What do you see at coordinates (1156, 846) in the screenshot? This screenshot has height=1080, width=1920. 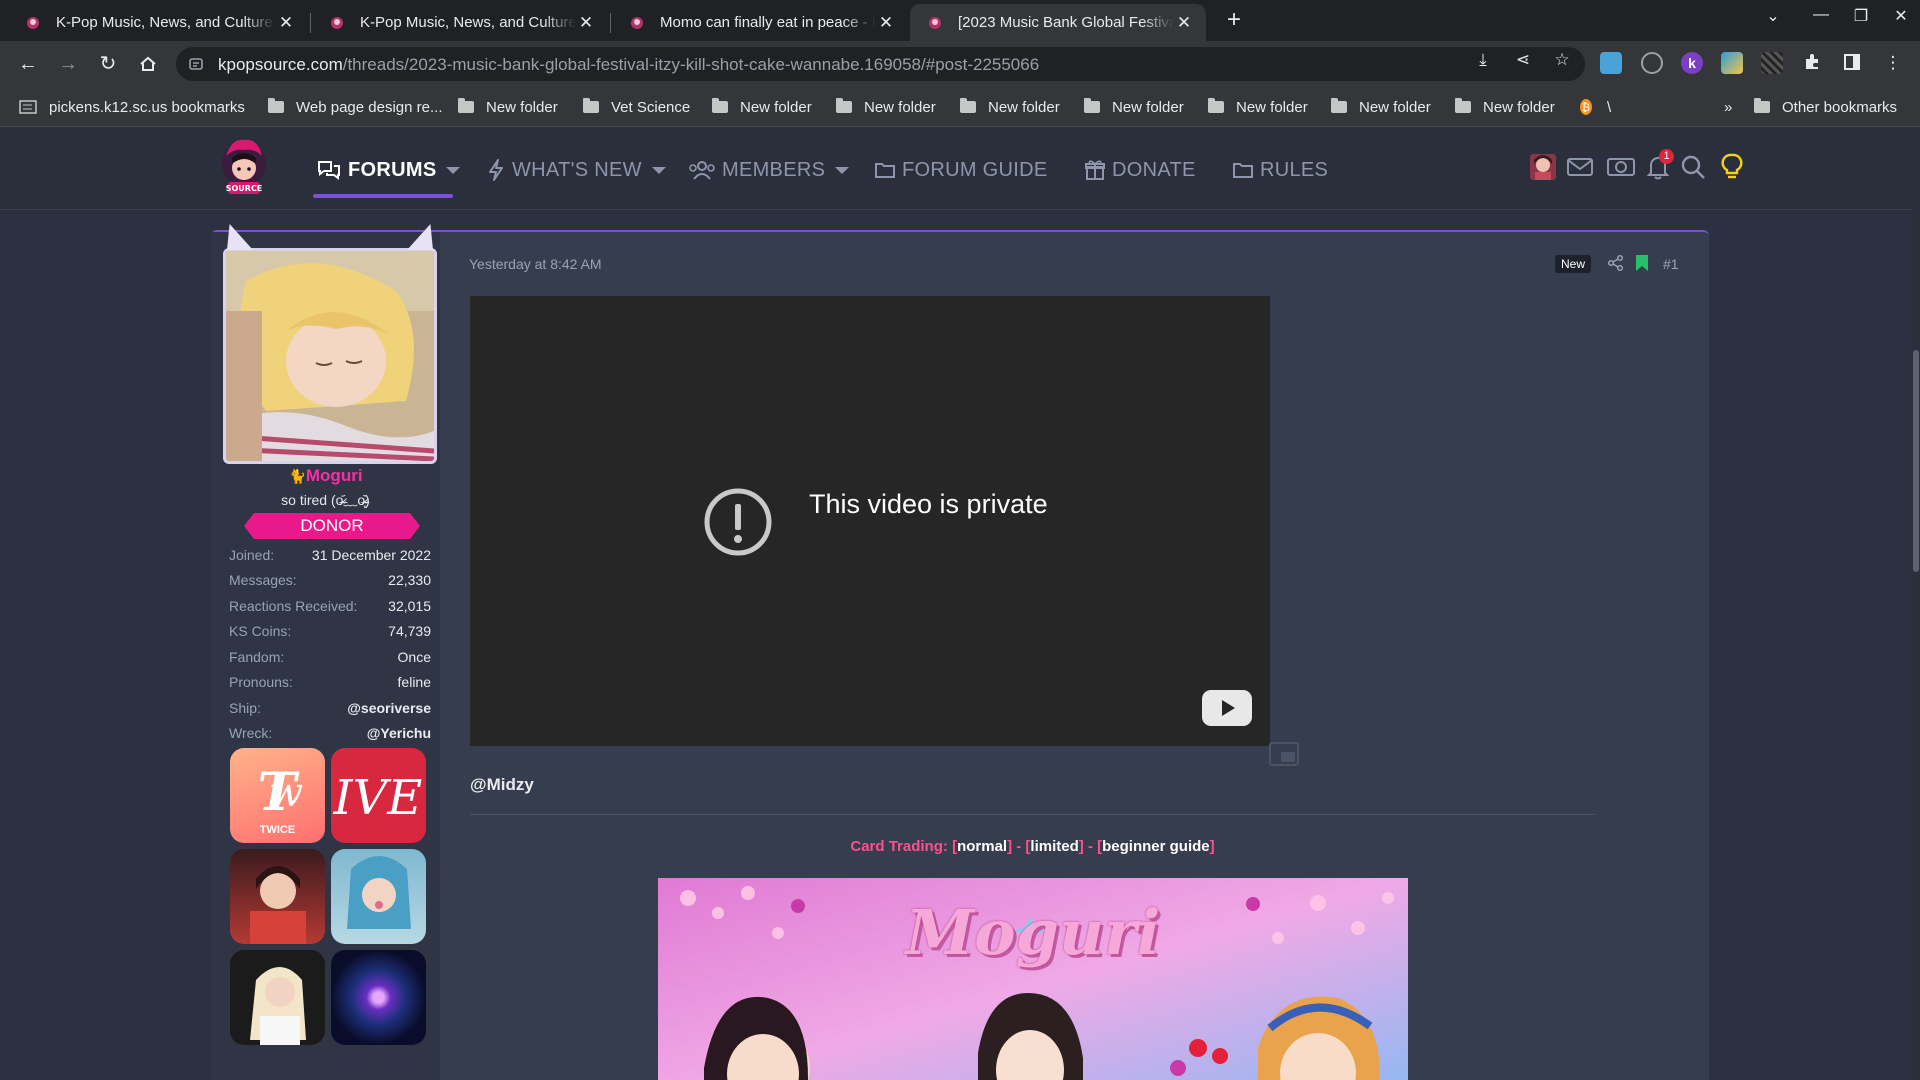 I see `card-trading-guide-link: beginner guide` at bounding box center [1156, 846].